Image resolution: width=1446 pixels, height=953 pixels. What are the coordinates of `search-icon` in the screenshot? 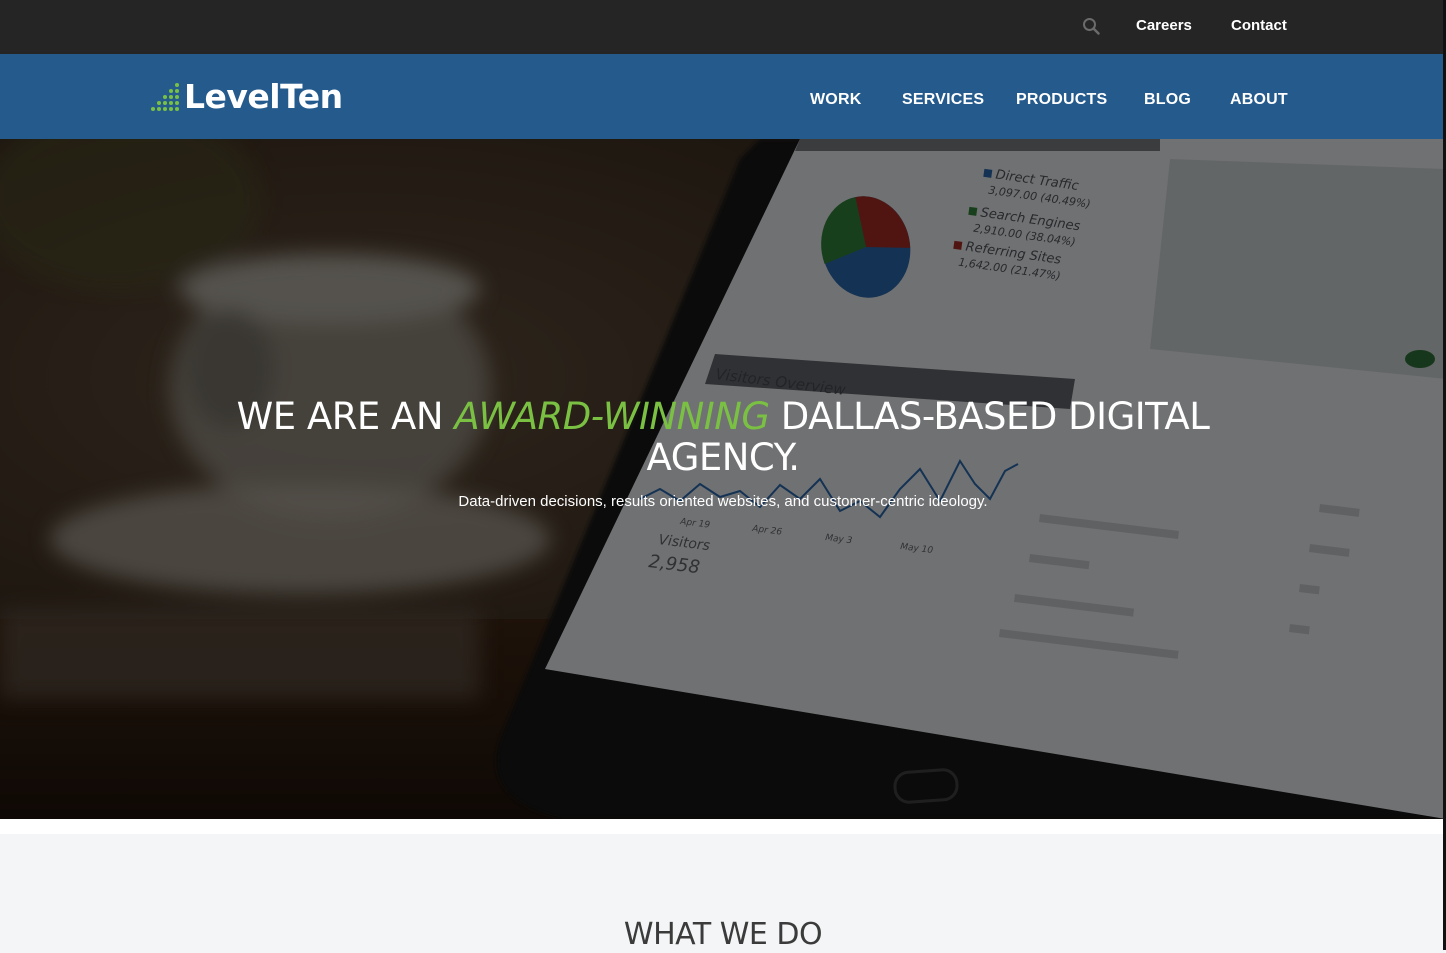 It's located at (1091, 26).